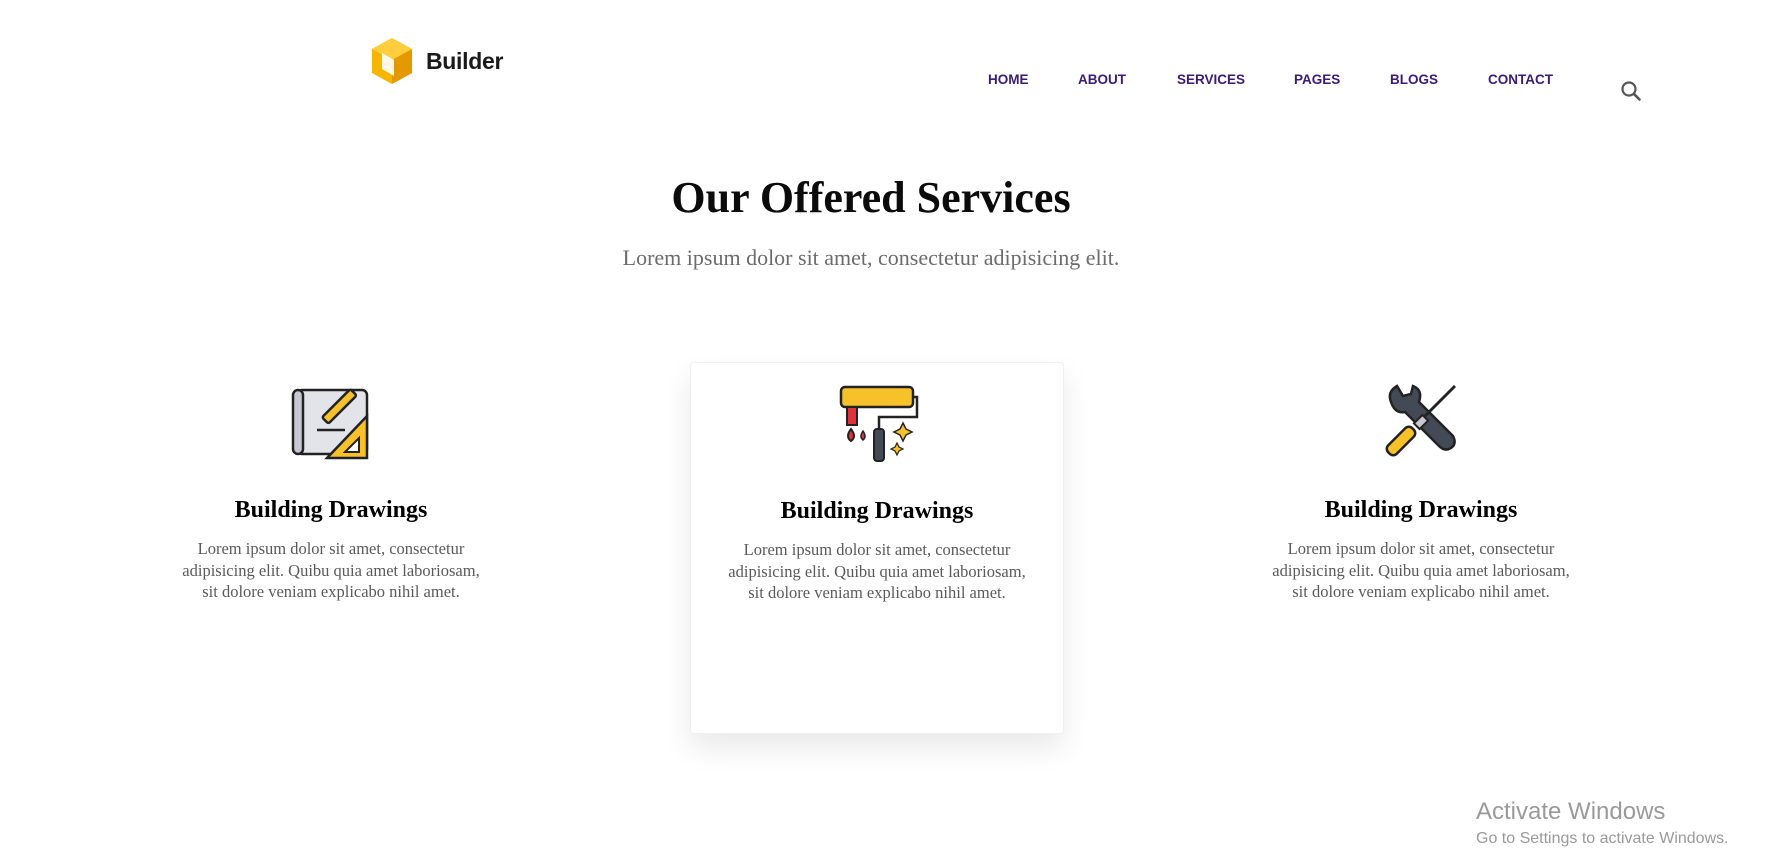 The image size is (1770, 848). What do you see at coordinates (1008, 79) in the screenshot?
I see `nav-home: HOME` at bounding box center [1008, 79].